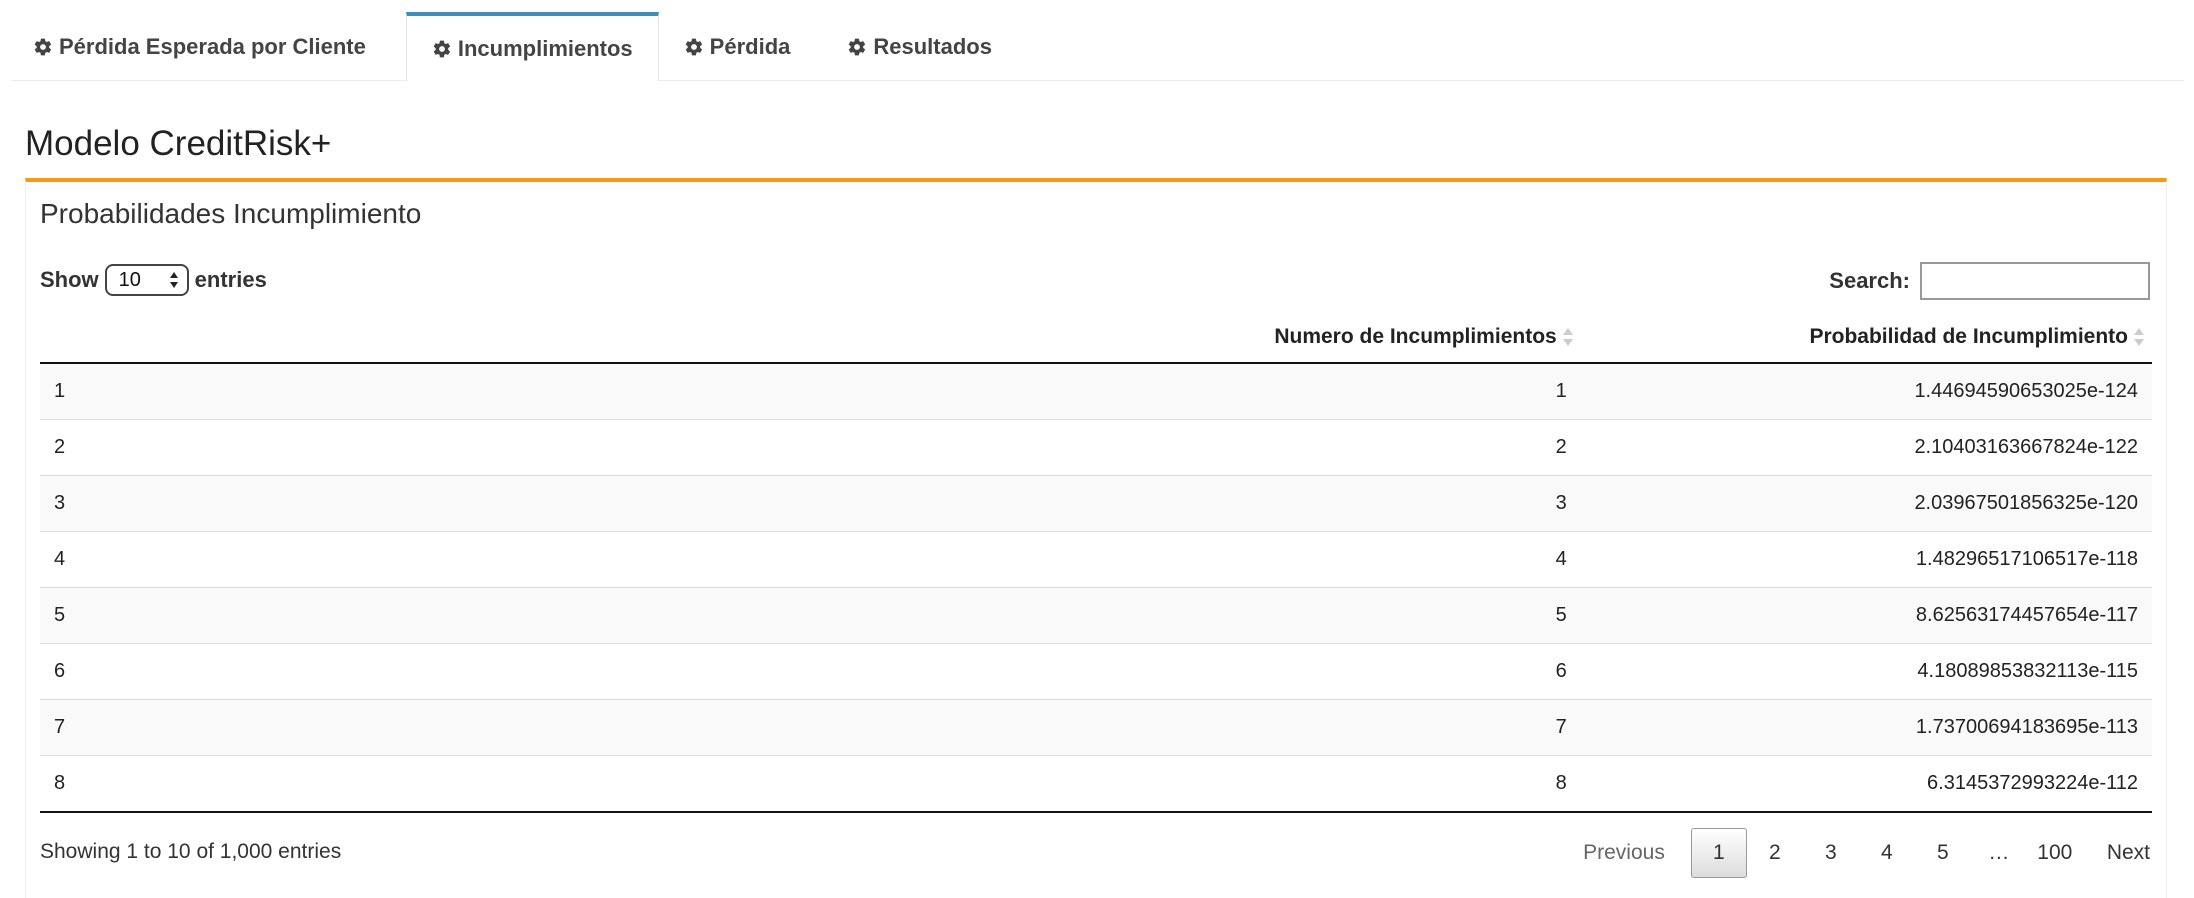 The height and width of the screenshot is (898, 2194). Describe the element at coordinates (1324, 503) in the screenshot. I see `cell-numero: 3` at that location.